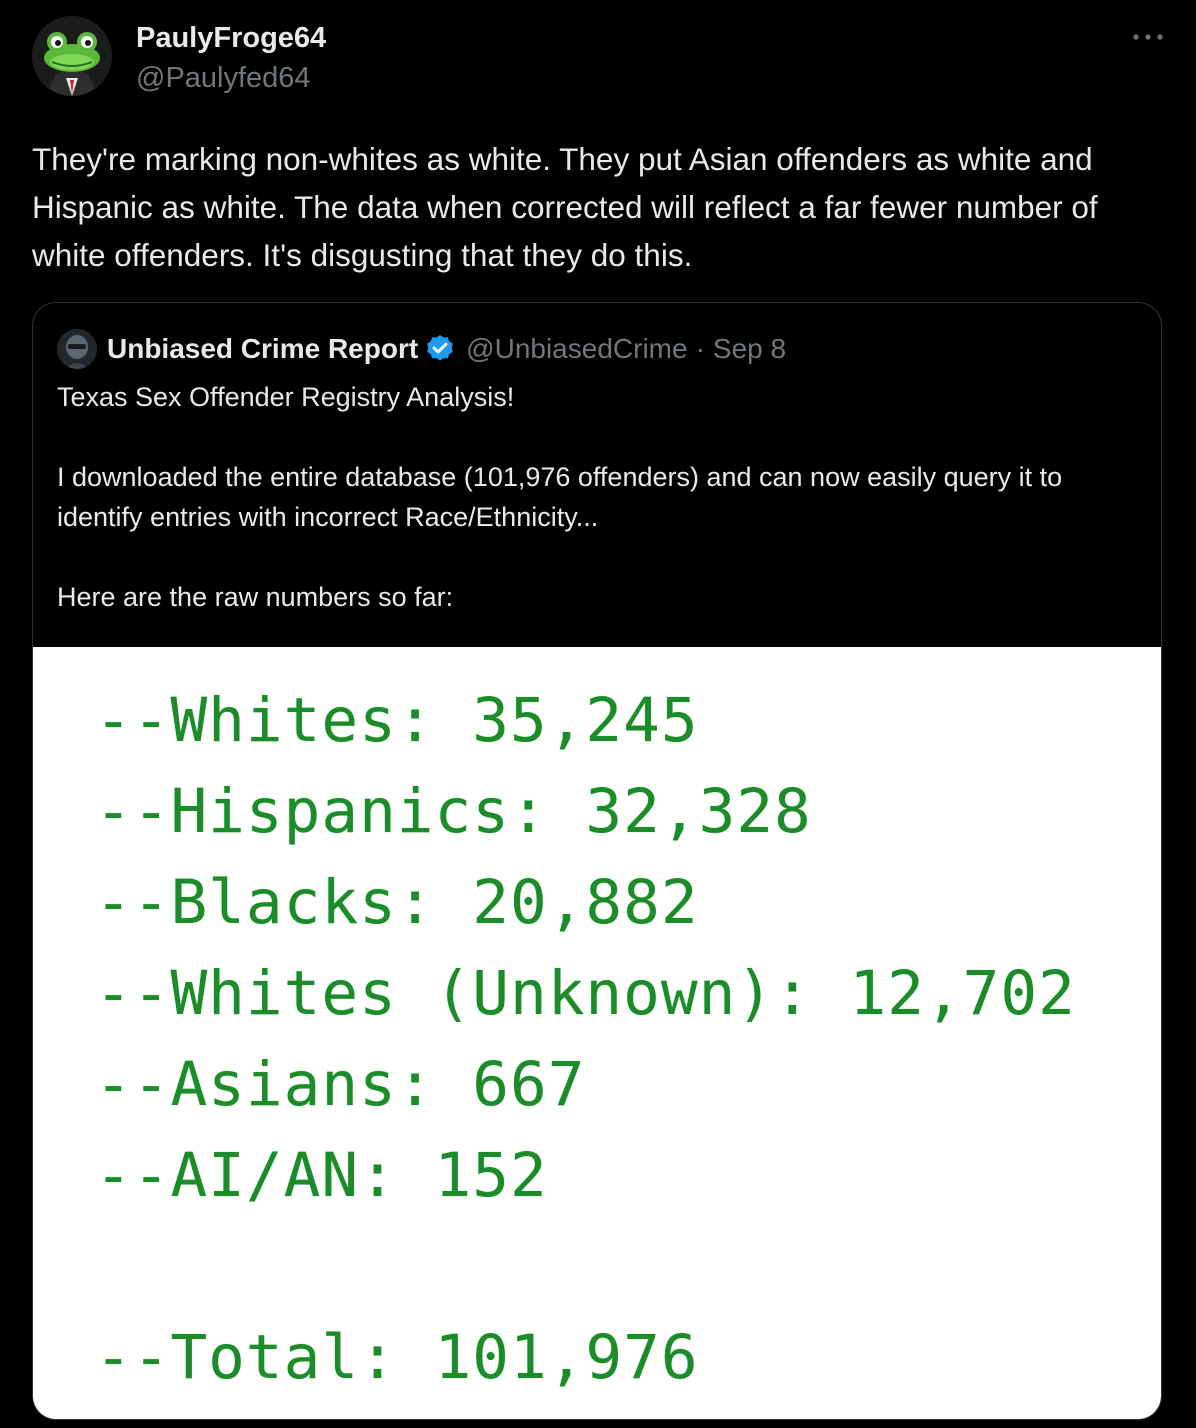  I want to click on author-avatar, so click(72, 56).